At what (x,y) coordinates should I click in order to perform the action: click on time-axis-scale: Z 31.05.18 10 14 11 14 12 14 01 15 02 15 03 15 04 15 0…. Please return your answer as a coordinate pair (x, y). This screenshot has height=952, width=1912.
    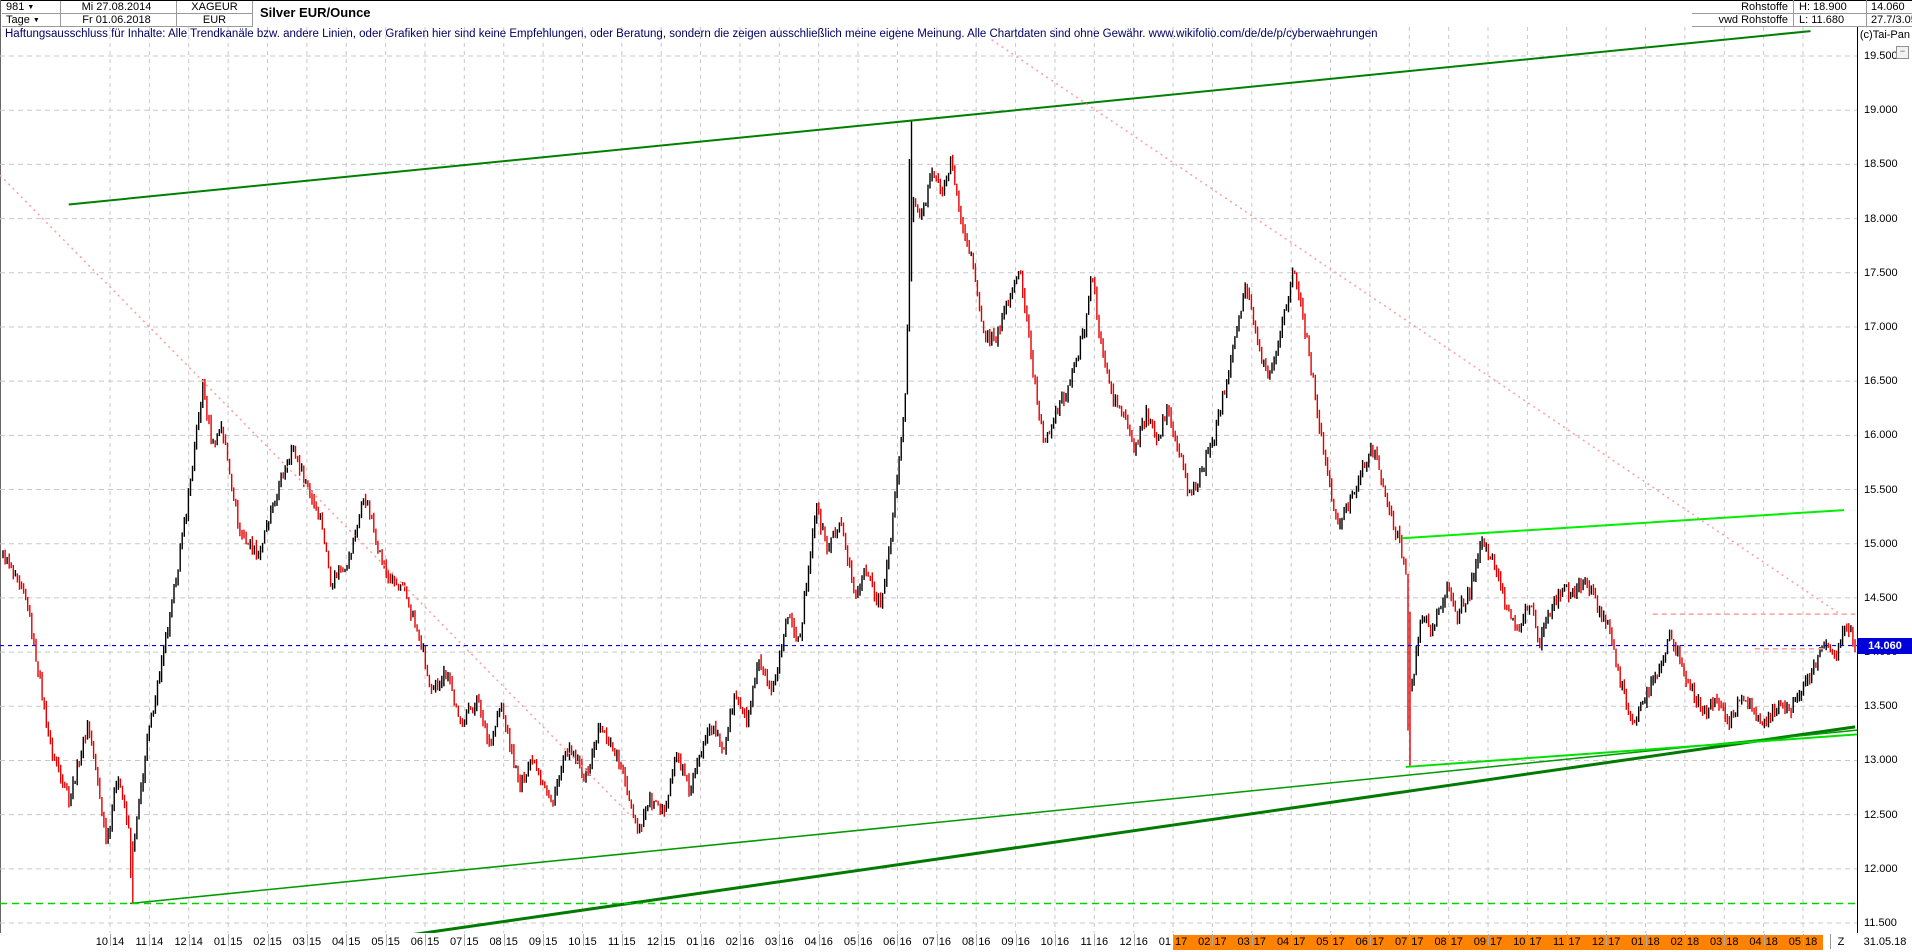
    Looking at the image, I should click on (956, 942).